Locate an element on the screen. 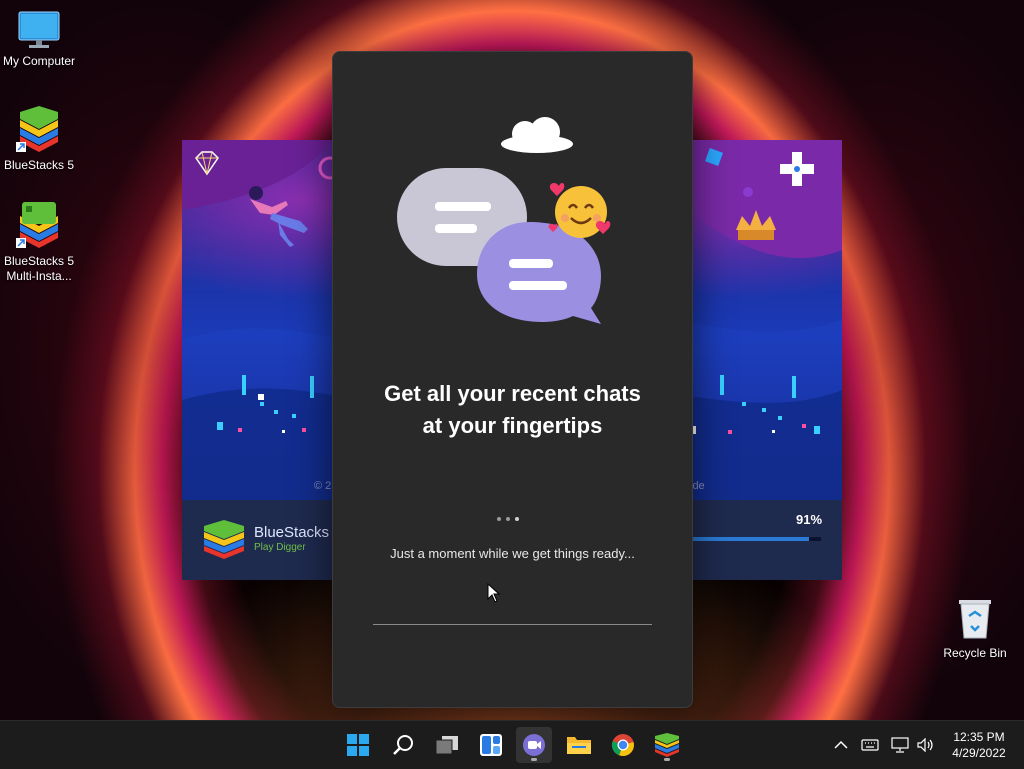 Image resolution: width=1024 pixels, height=769 pixels. desktop-icon-label: My Computer is located at coordinates (39, 61).